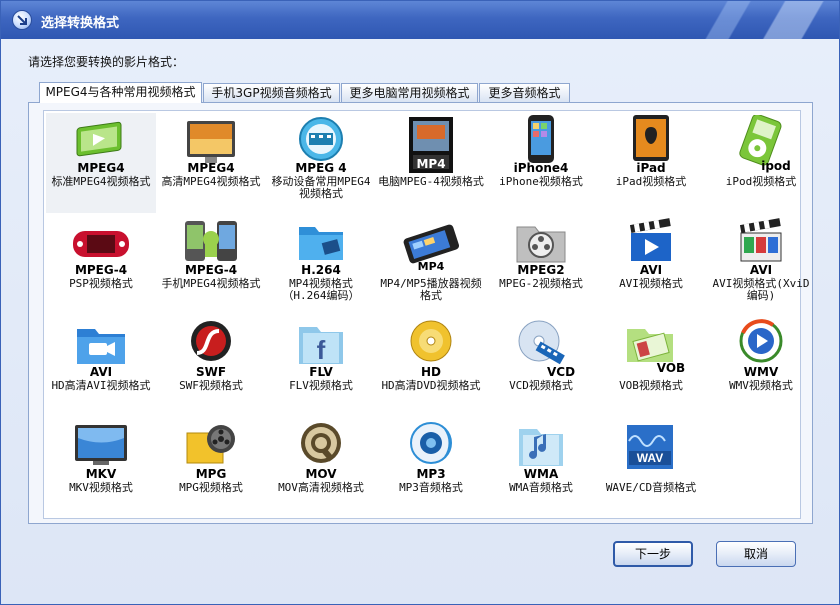 Image resolution: width=840 pixels, height=605 pixels. Describe the element at coordinates (651, 168) in the screenshot. I see `format-label: iPad` at that location.